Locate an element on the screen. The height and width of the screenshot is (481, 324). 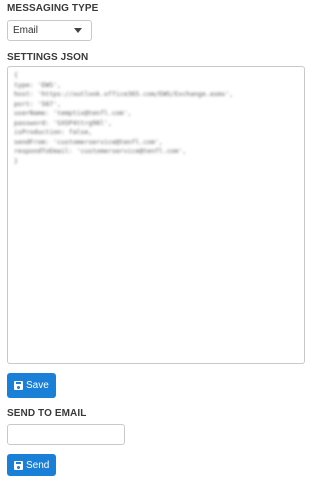
send-button-label: Send is located at coordinates (38, 465).